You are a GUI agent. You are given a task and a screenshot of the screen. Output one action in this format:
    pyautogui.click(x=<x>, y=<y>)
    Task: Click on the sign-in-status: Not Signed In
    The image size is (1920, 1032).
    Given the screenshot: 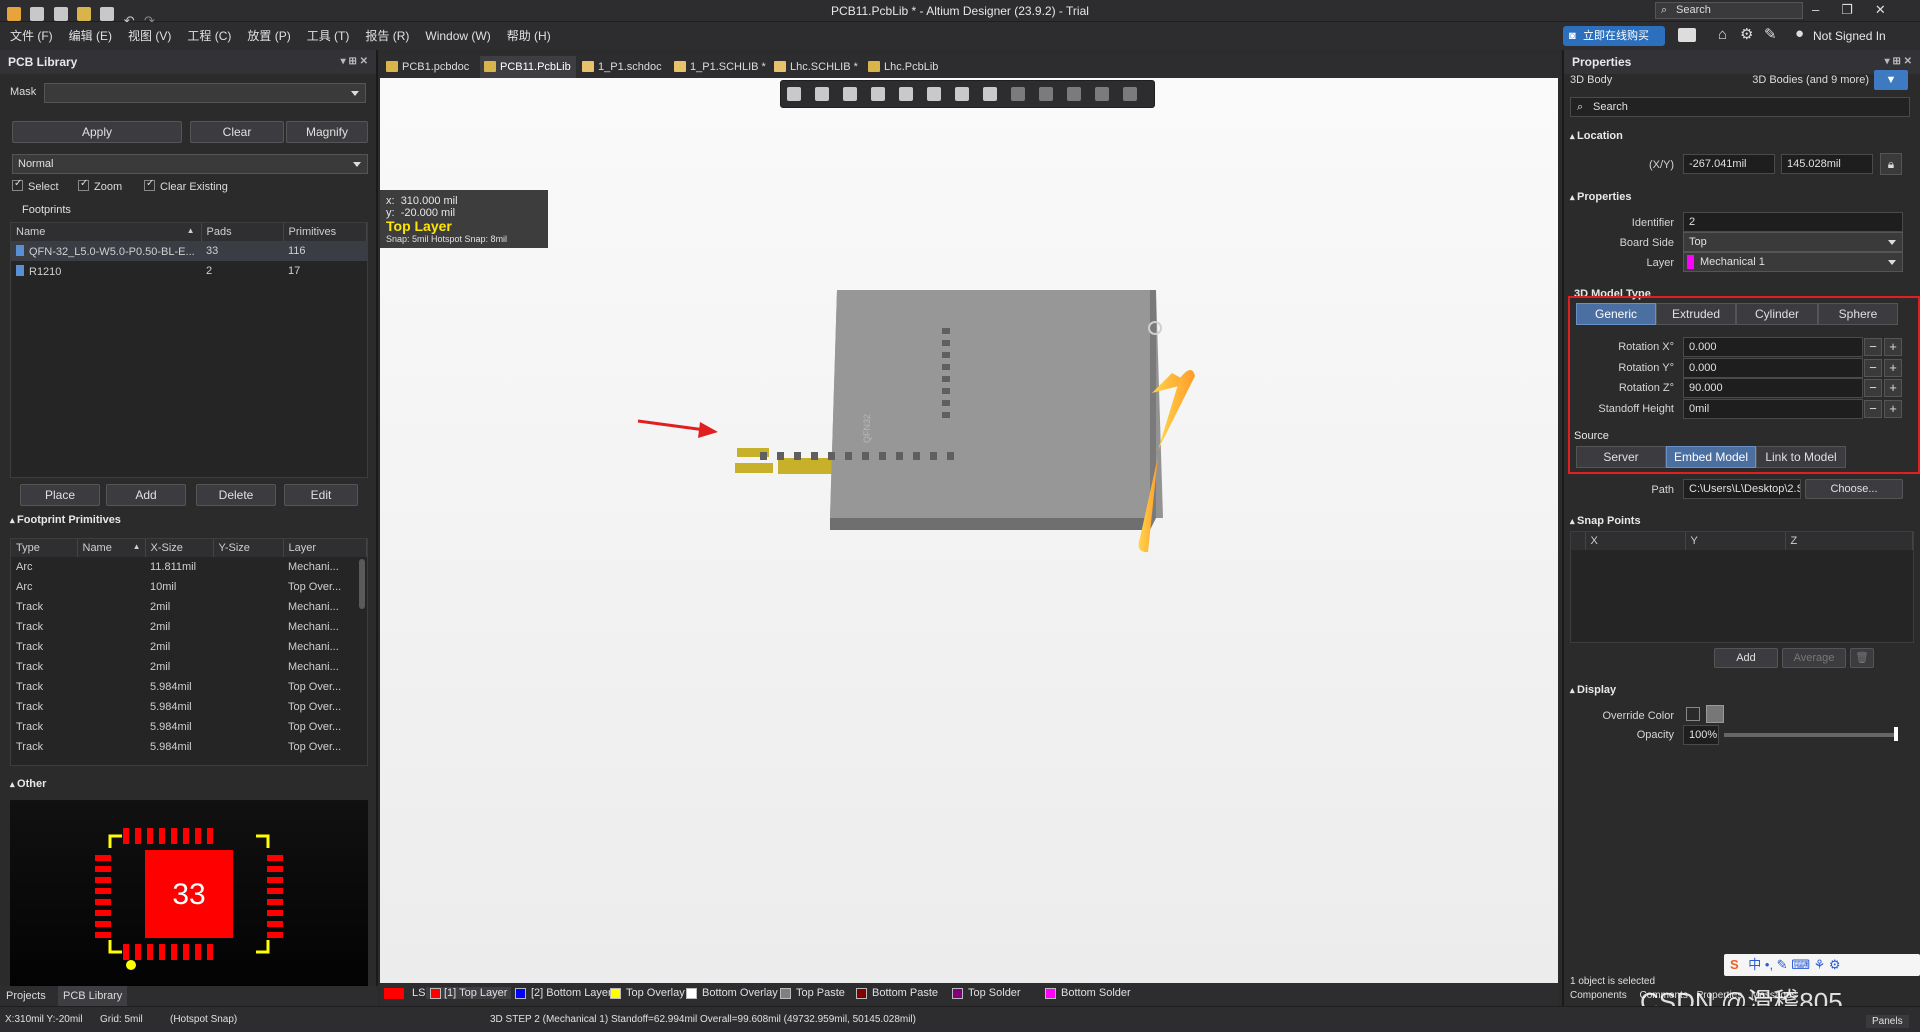 What is the action you would take?
    pyautogui.click(x=1849, y=36)
    